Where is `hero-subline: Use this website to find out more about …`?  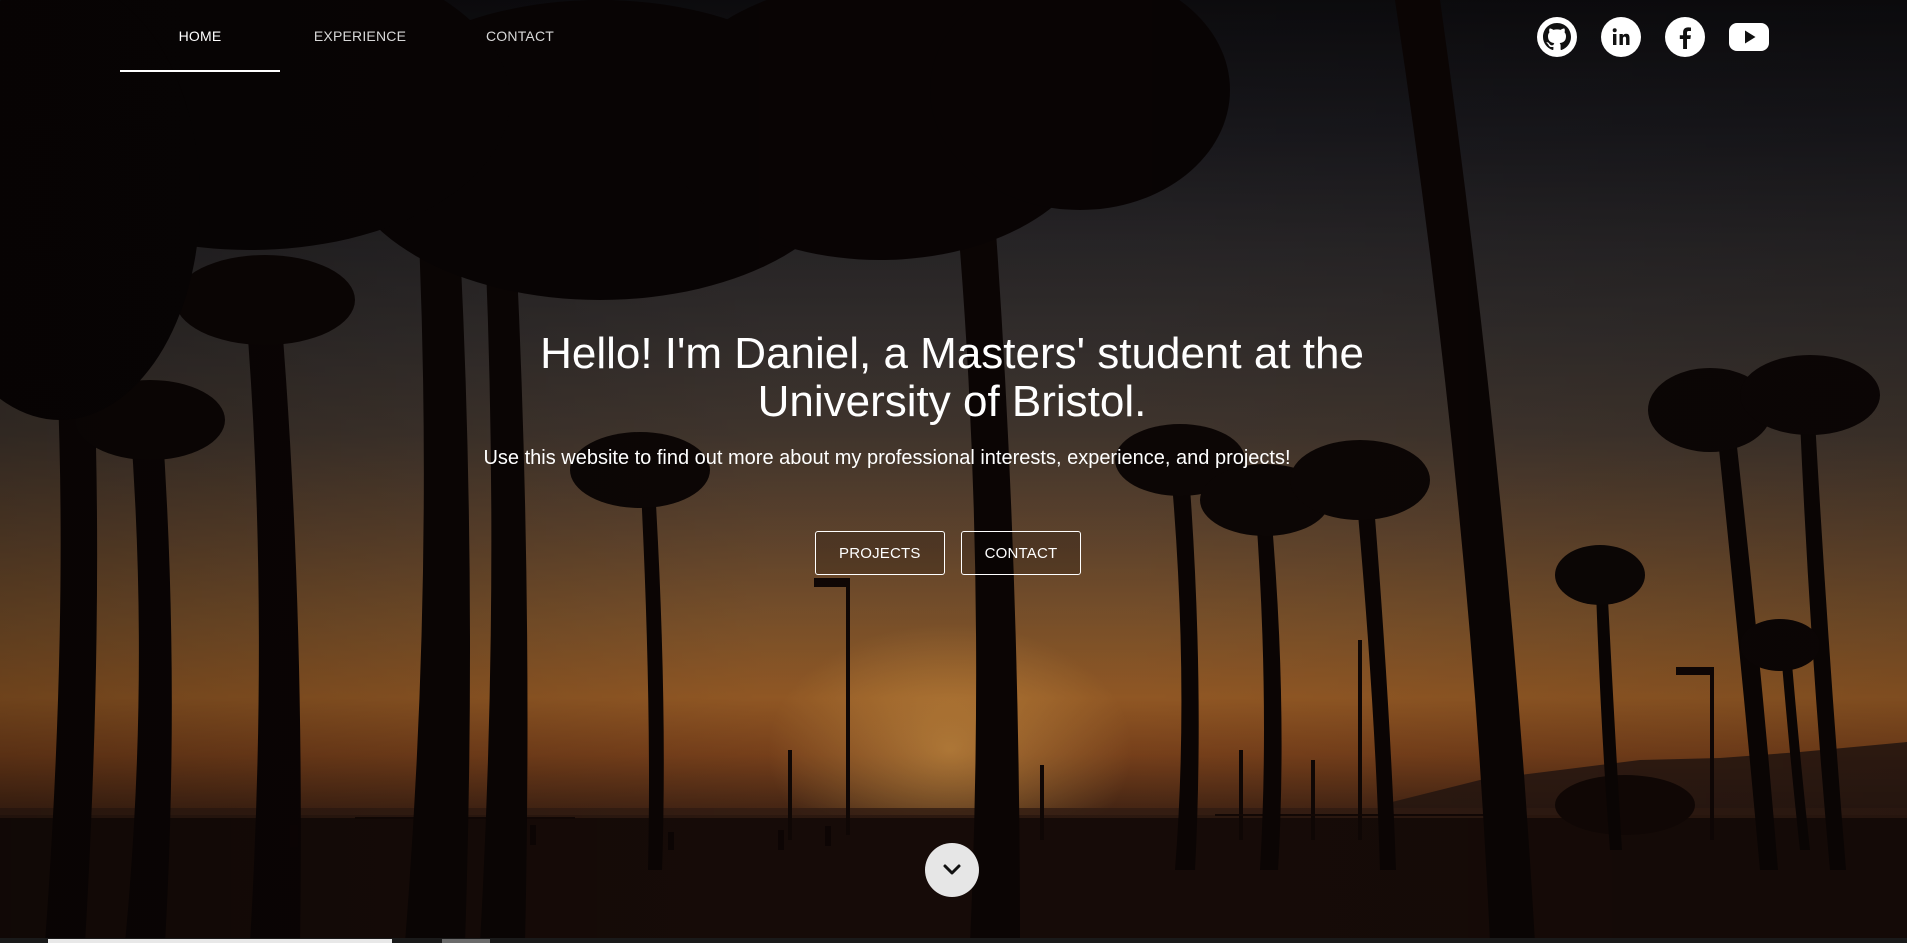 hero-subline: Use this website to find out more about … is located at coordinates (887, 458).